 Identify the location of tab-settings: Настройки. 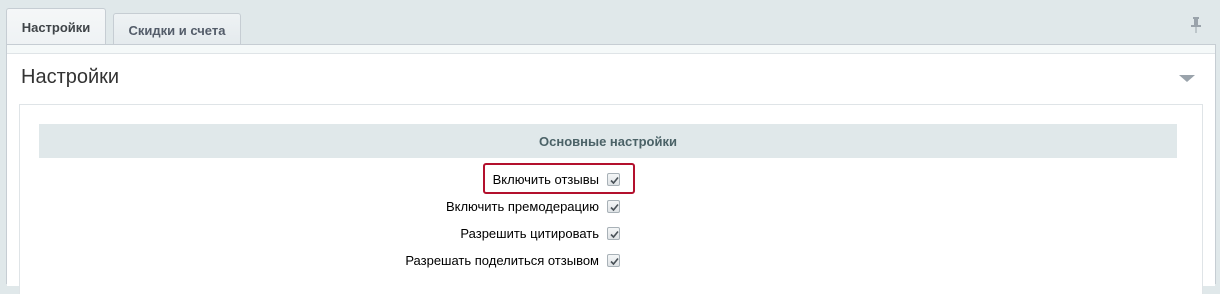
(56, 27).